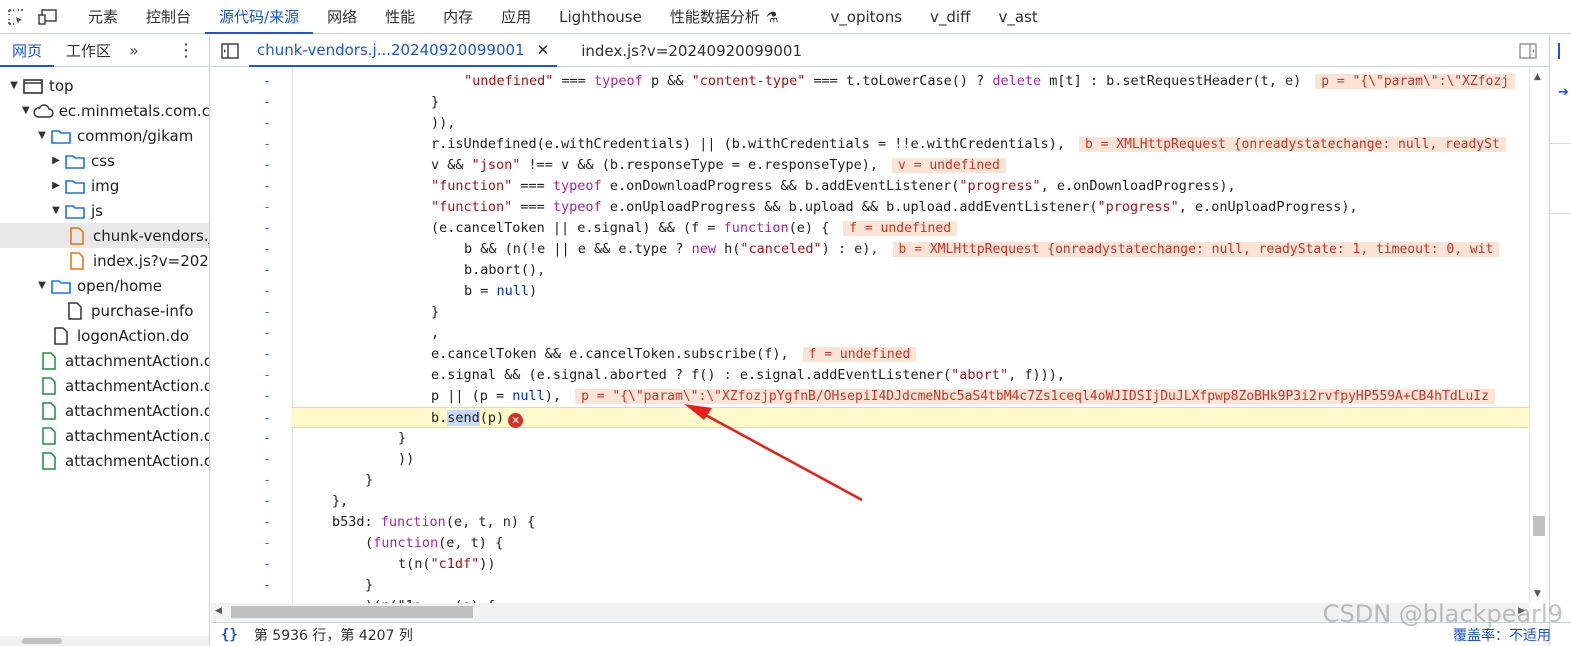  Describe the element at coordinates (1538, 335) in the screenshot. I see `editor-vertical-scrollbar: ▲ ▼` at that location.